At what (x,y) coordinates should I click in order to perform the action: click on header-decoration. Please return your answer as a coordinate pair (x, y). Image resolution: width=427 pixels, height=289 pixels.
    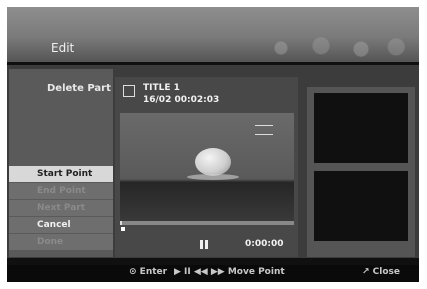
    Looking at the image, I should click on (329, 48).